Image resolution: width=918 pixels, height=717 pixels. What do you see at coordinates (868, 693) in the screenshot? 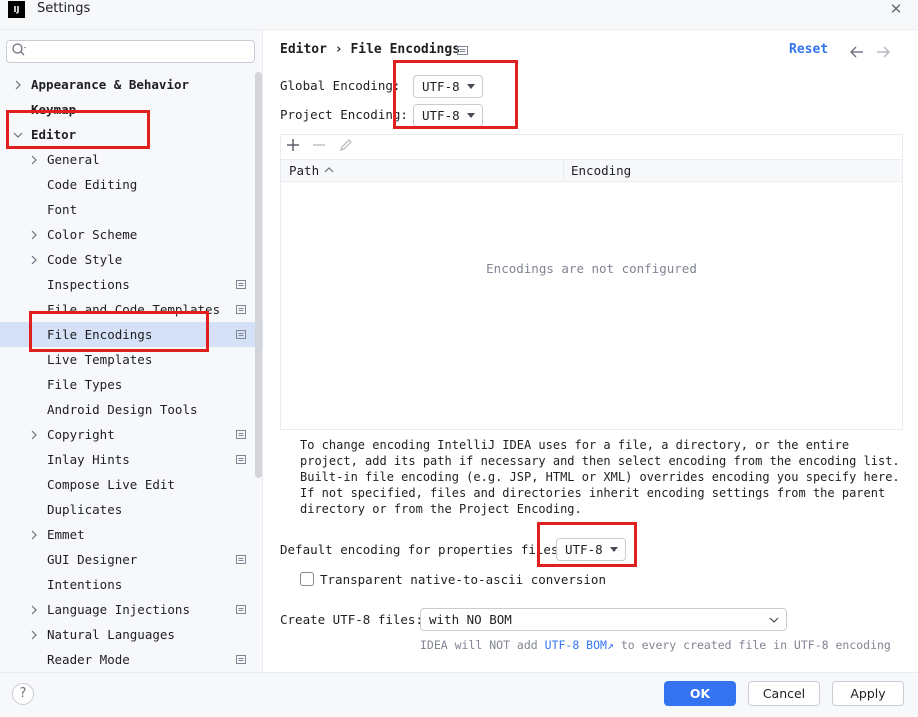
I see `apply-button: Apply` at bounding box center [868, 693].